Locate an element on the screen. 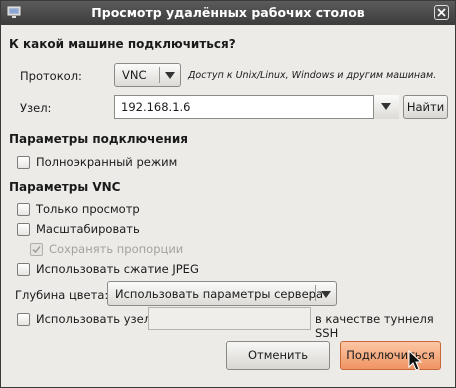  view-only-label: Только просмотр is located at coordinates (88, 209).